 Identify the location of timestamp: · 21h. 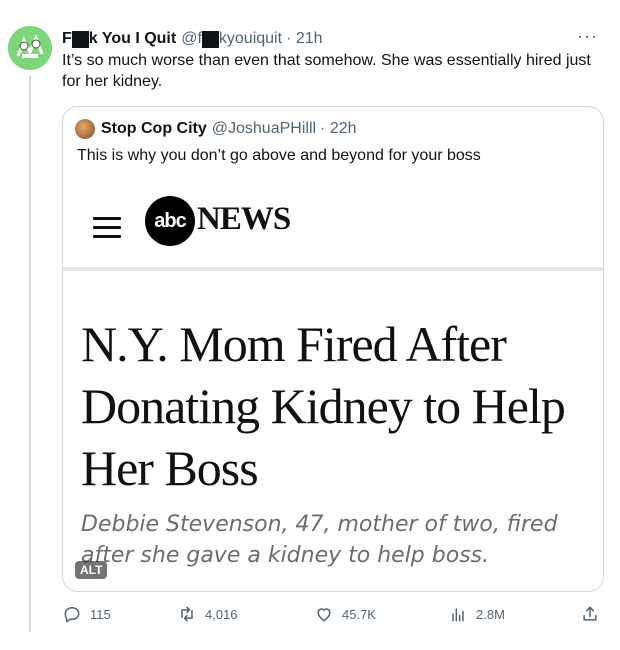
(304, 39).